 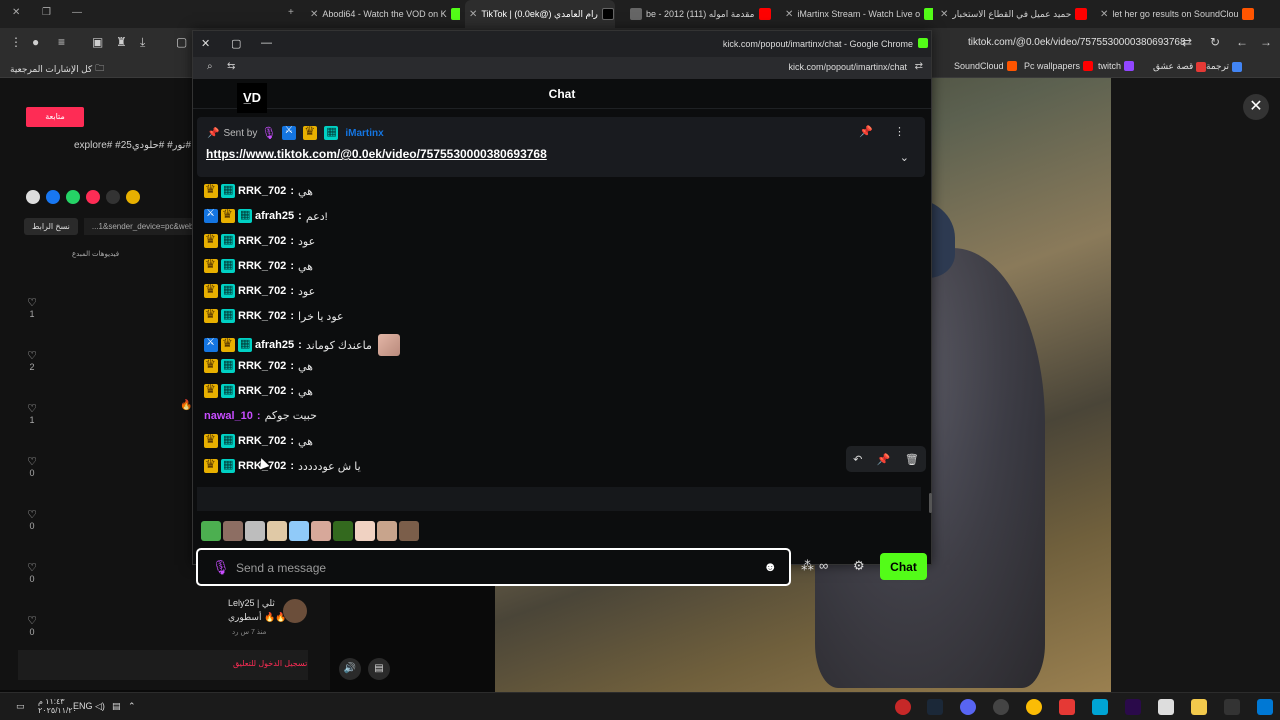 What do you see at coordinates (221, 567) in the screenshot?
I see `microphone-icon: 🎙` at bounding box center [221, 567].